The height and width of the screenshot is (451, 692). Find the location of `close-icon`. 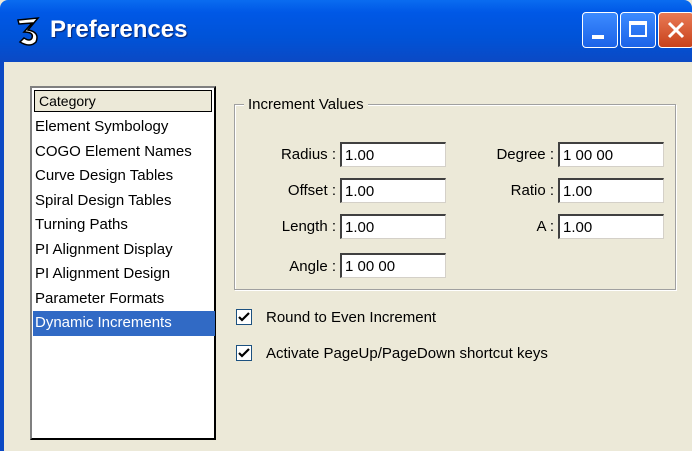

close-icon is located at coordinates (676, 30).